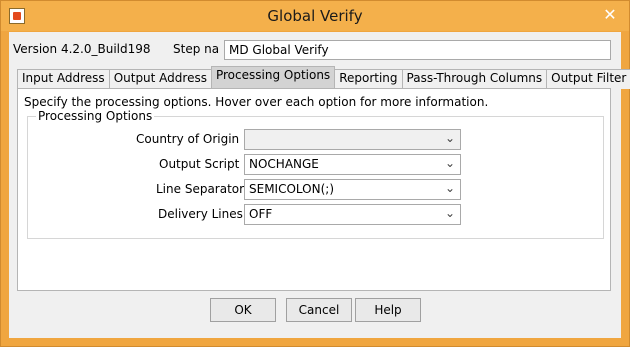 The height and width of the screenshot is (347, 630). Describe the element at coordinates (160, 79) in the screenshot. I see `tab-output-address: Output Address` at that location.